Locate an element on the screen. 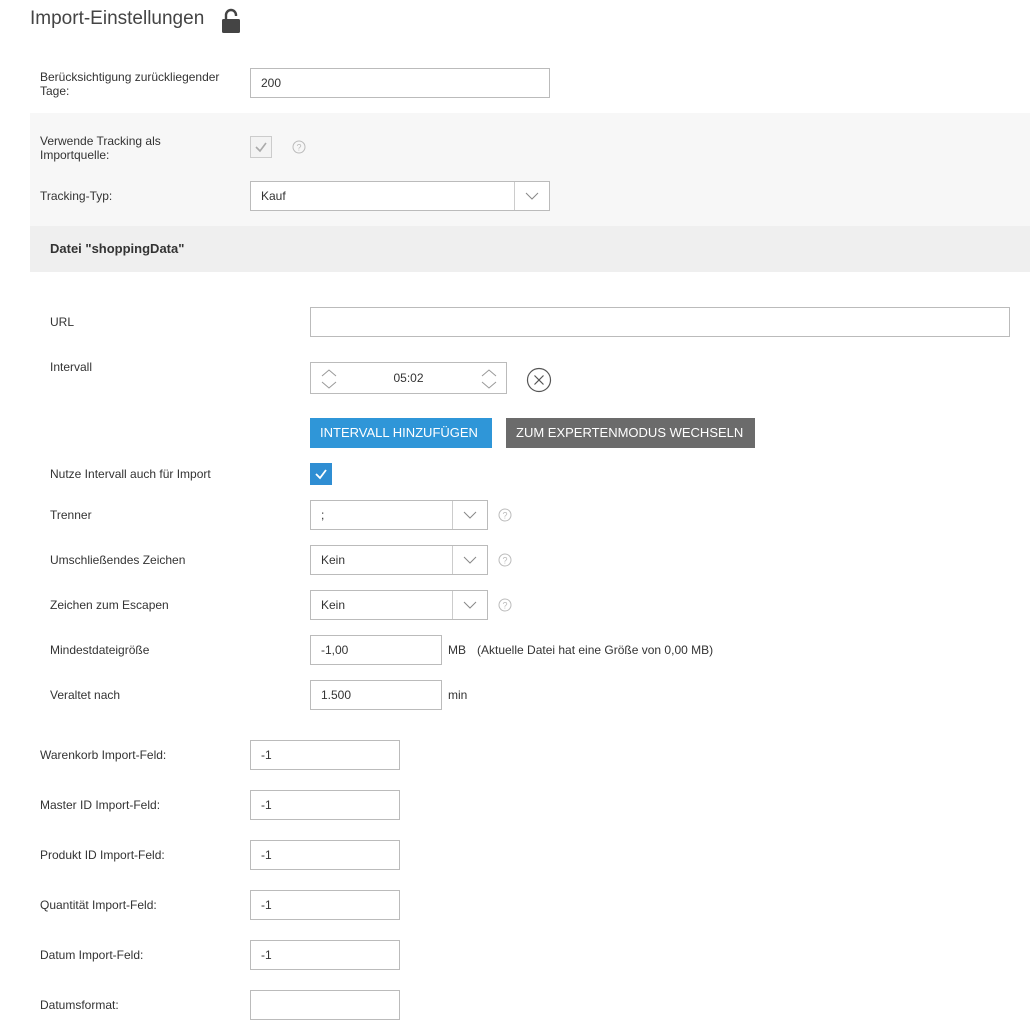  cart-field-label: Warenkorb Import-Feld: is located at coordinates (103, 755).